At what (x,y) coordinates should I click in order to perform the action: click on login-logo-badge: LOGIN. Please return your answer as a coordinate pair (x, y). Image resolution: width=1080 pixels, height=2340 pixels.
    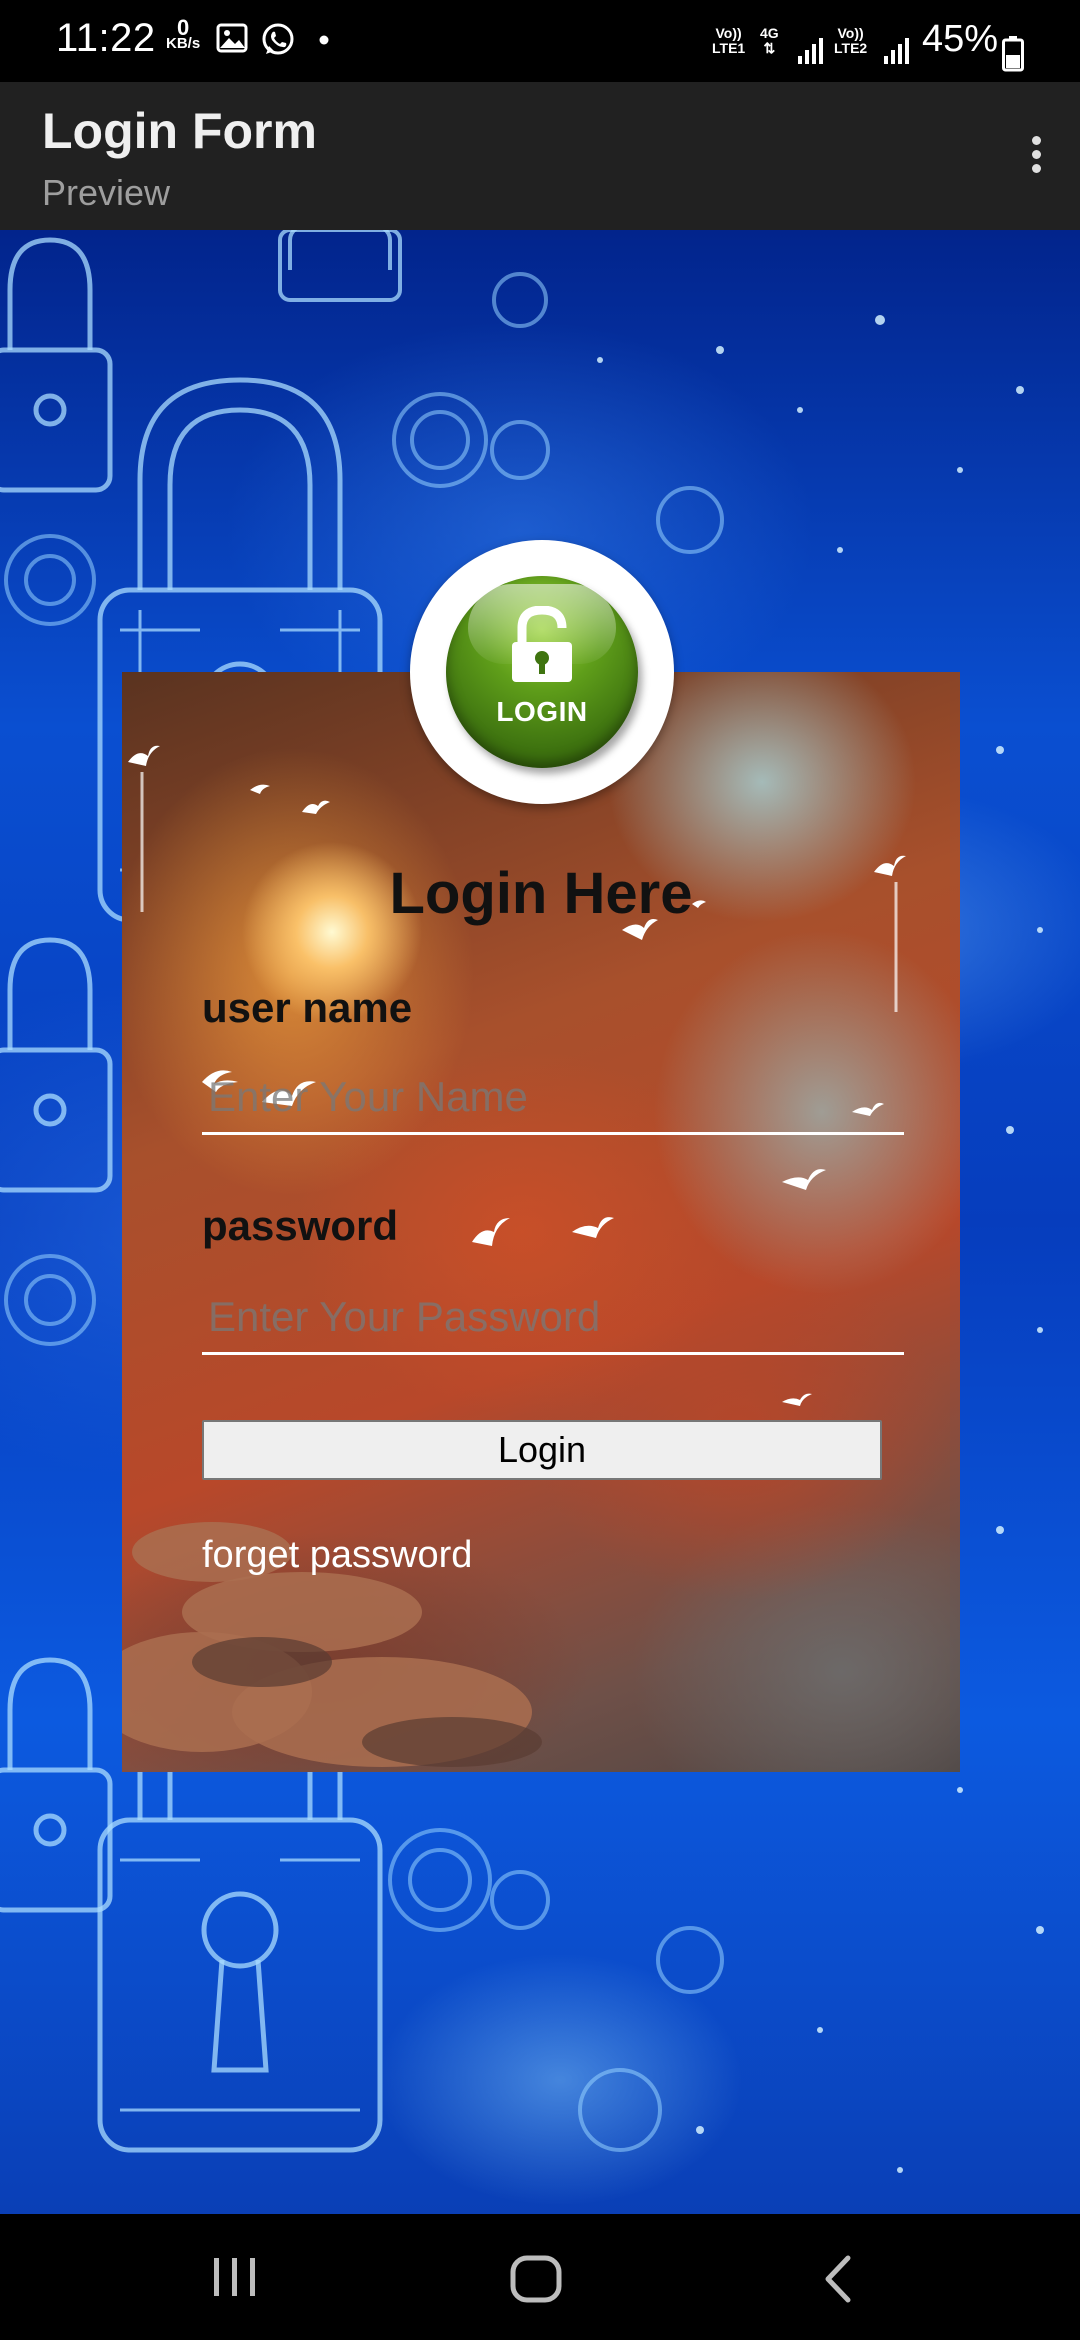
    Looking at the image, I should click on (542, 672).